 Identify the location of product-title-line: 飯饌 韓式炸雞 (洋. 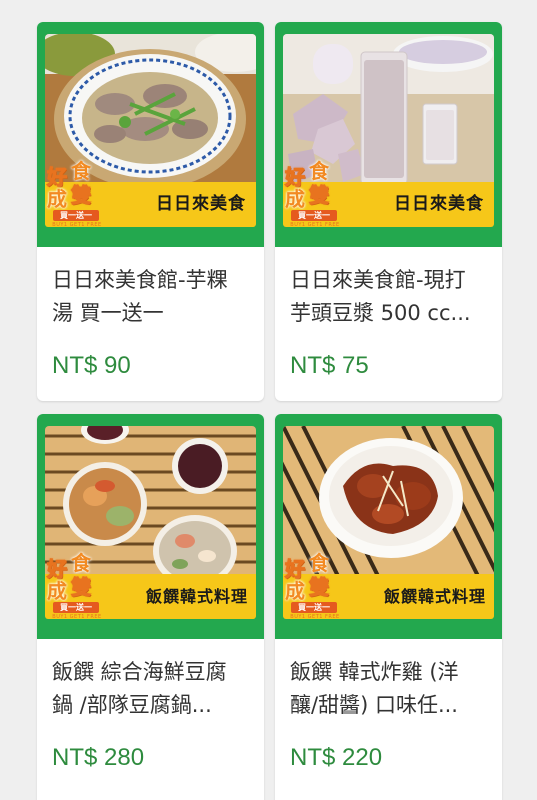
(374, 672).